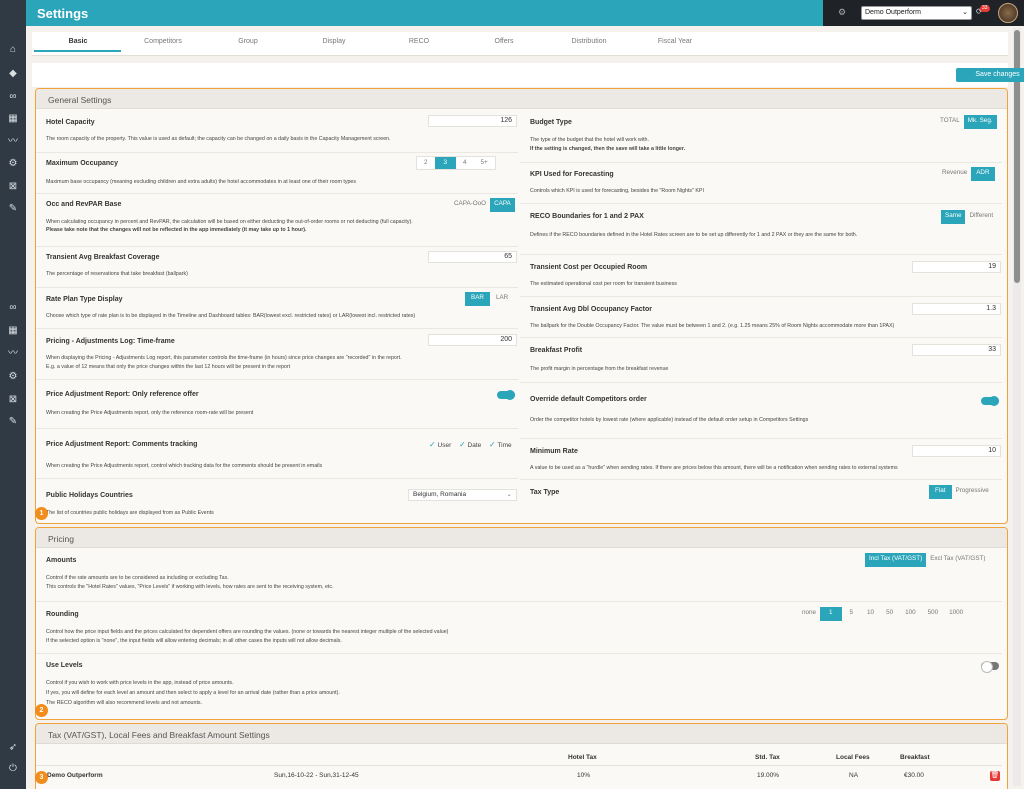 The image size is (1024, 789). What do you see at coordinates (950, 122) in the screenshot?
I see `option-total: TOTAL` at bounding box center [950, 122].